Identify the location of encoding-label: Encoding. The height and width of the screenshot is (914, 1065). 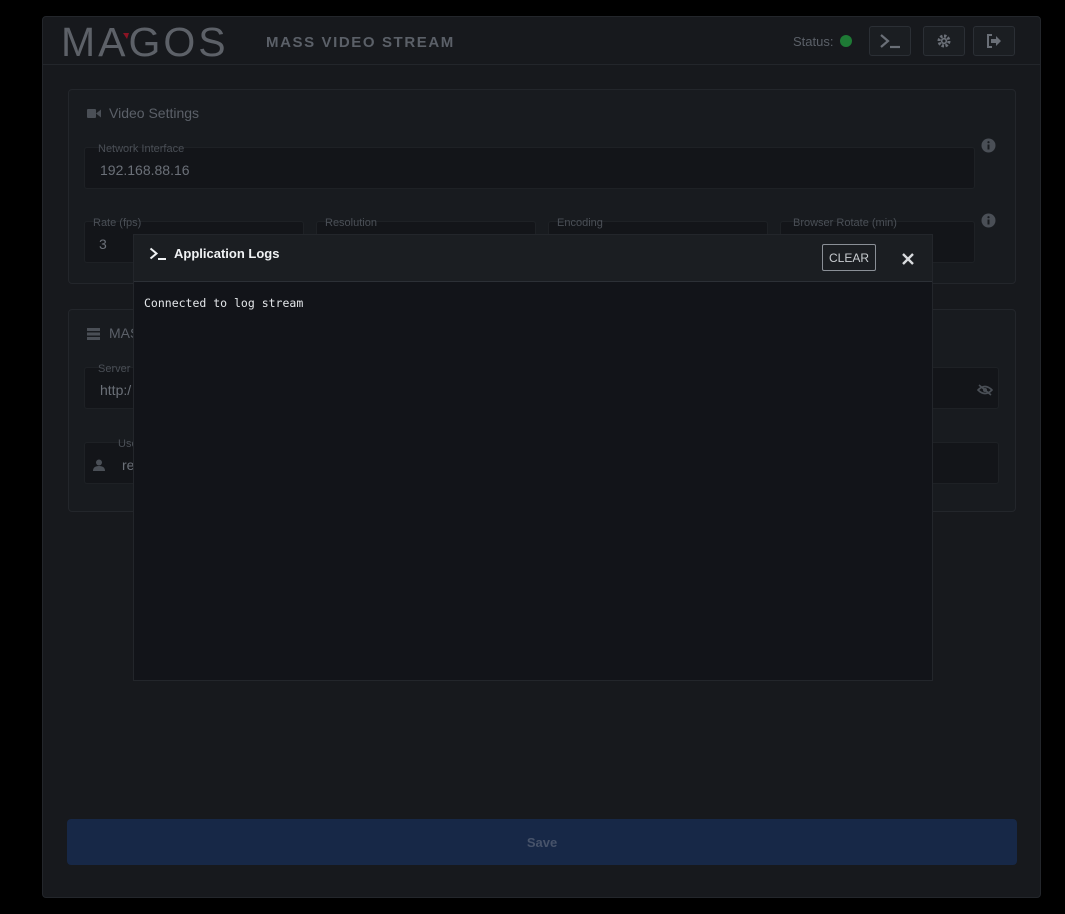
(580, 223).